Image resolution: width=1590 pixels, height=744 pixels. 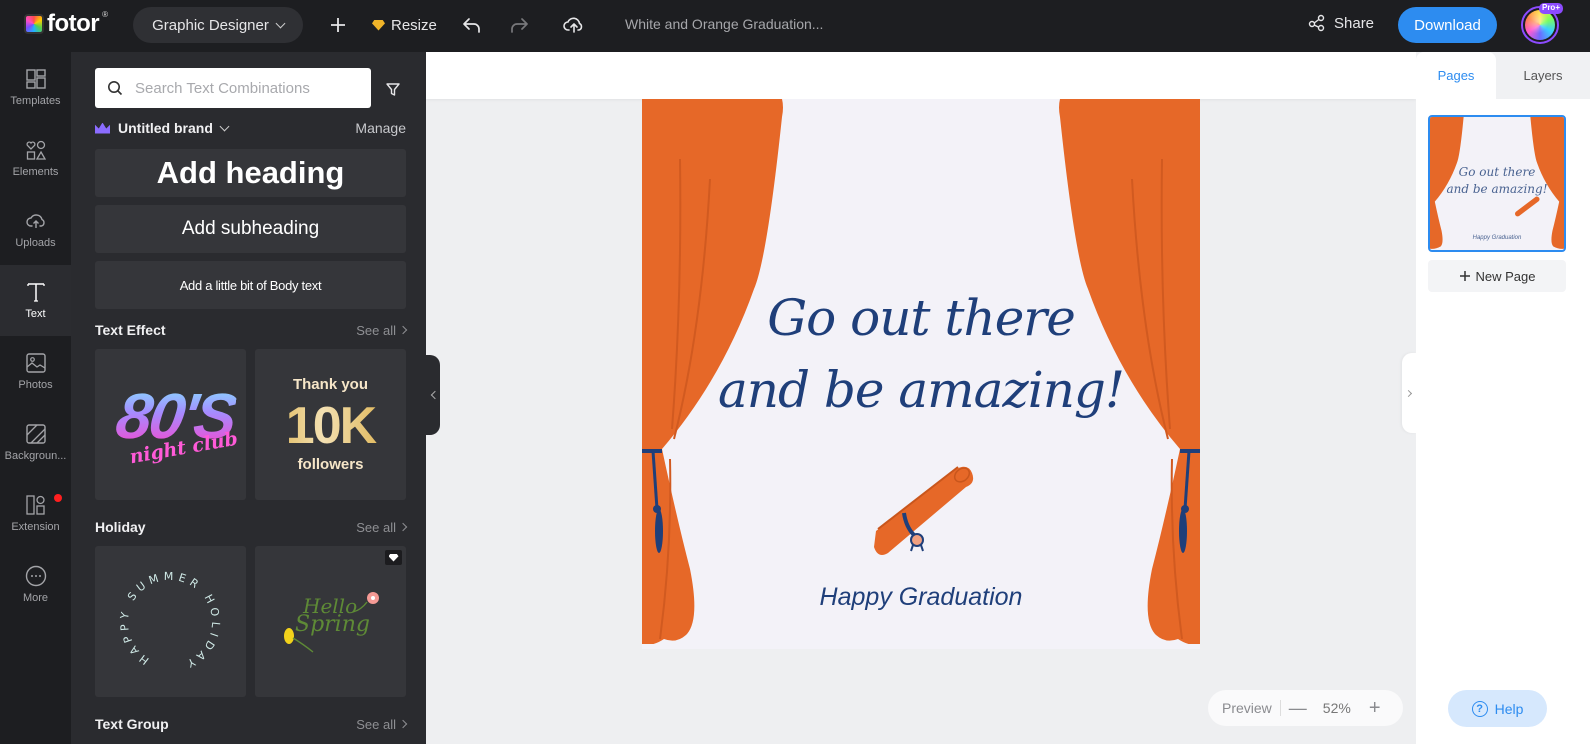 I want to click on text-effect-tile-10k: Thank you 10K followers, so click(x=330, y=424).